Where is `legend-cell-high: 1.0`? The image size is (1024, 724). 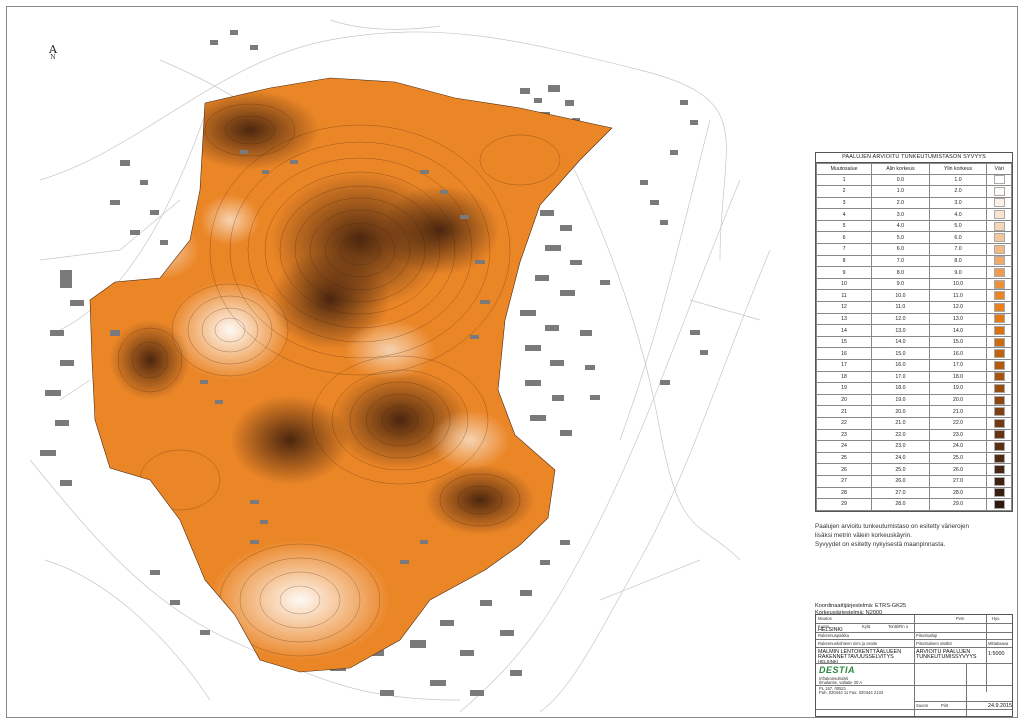 legend-cell-high: 1.0 is located at coordinates (958, 180).